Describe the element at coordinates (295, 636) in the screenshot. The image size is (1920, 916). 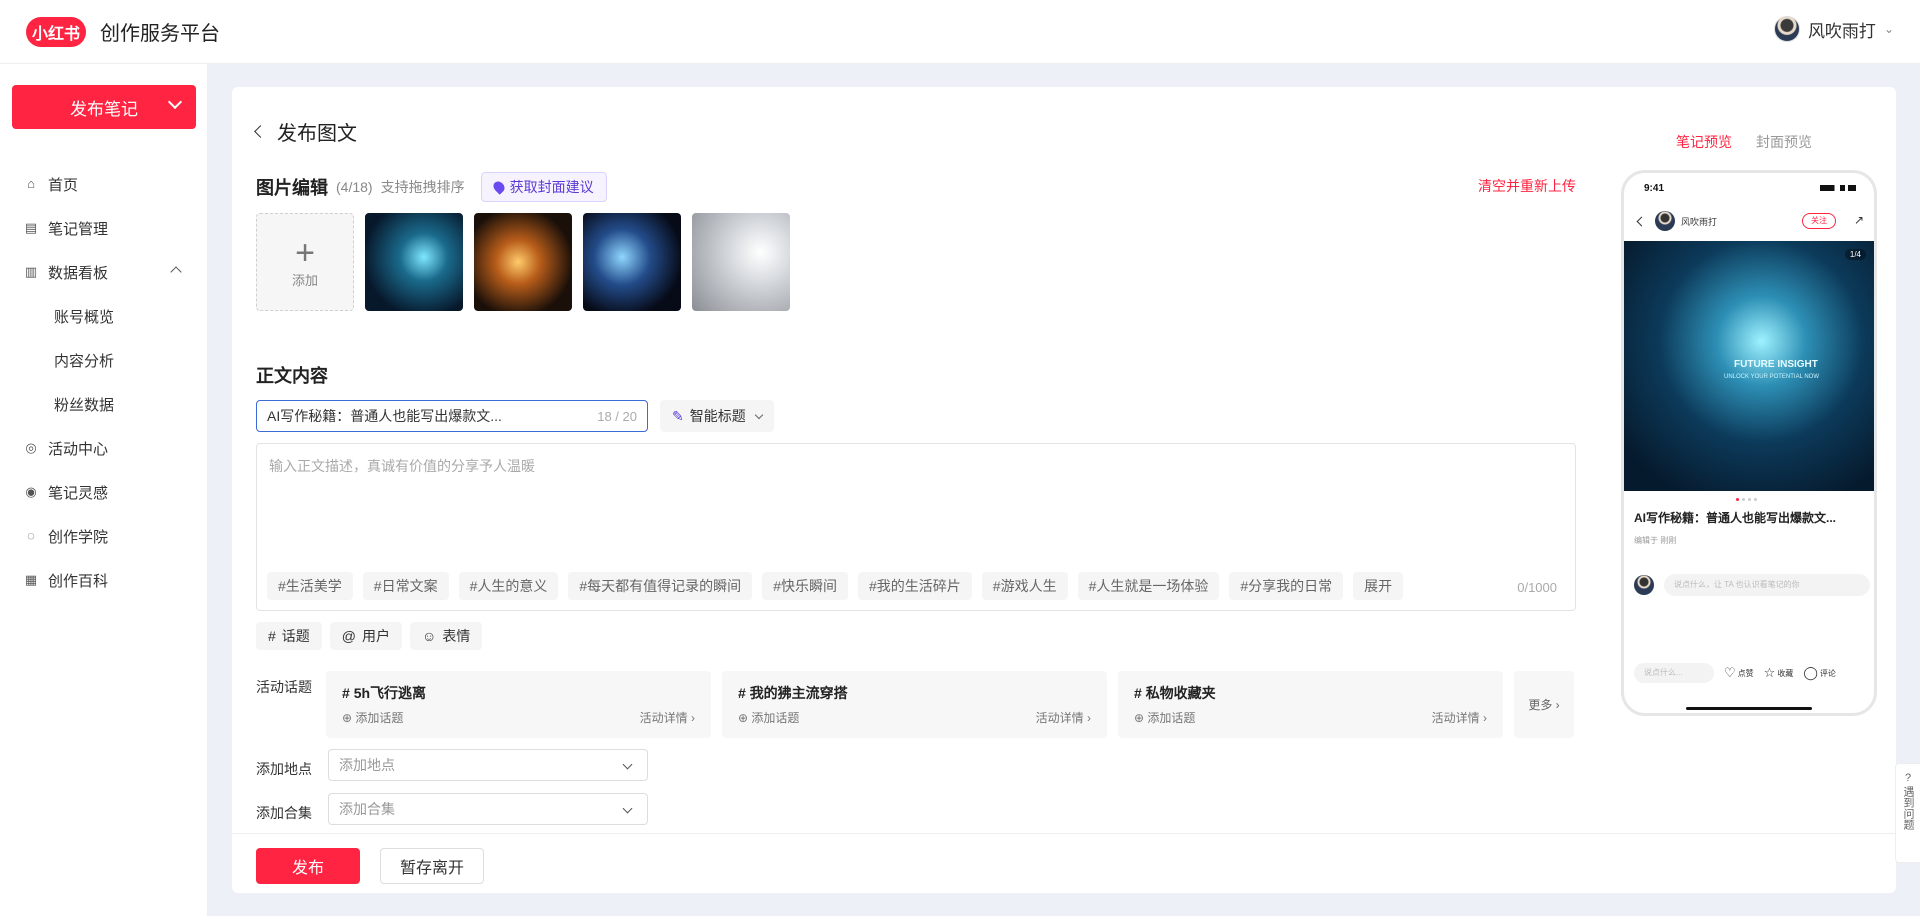
I see `tool-label: 话题` at that location.